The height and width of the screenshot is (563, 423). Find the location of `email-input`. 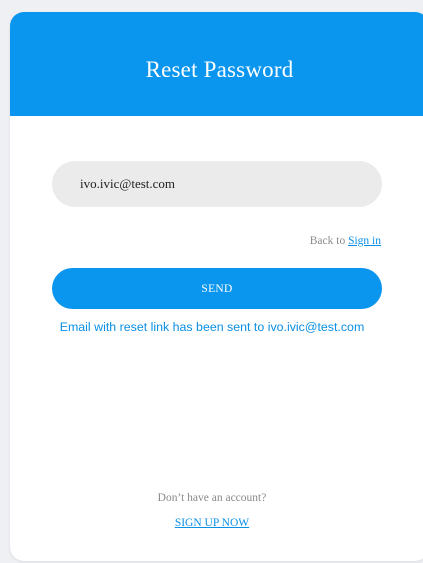

email-input is located at coordinates (217, 184).